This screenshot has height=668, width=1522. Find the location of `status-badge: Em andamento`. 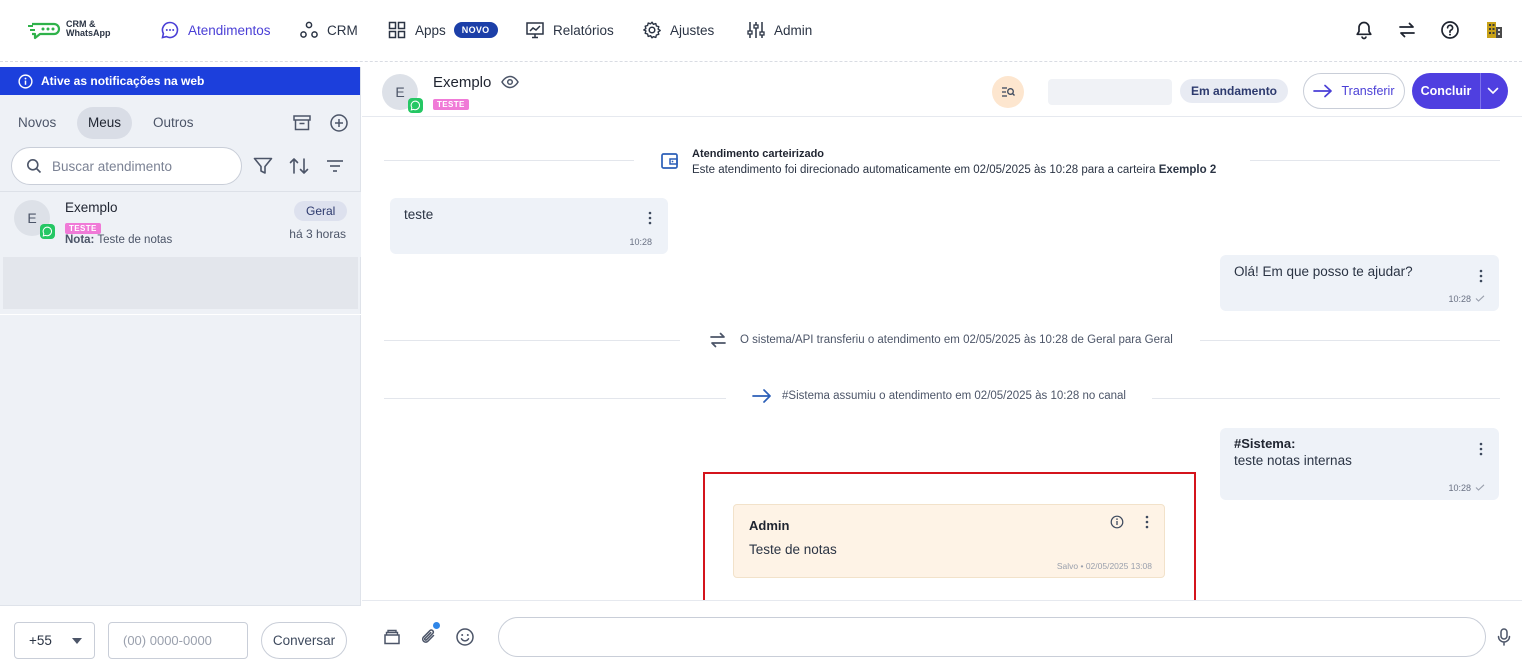

status-badge: Em andamento is located at coordinates (1234, 91).